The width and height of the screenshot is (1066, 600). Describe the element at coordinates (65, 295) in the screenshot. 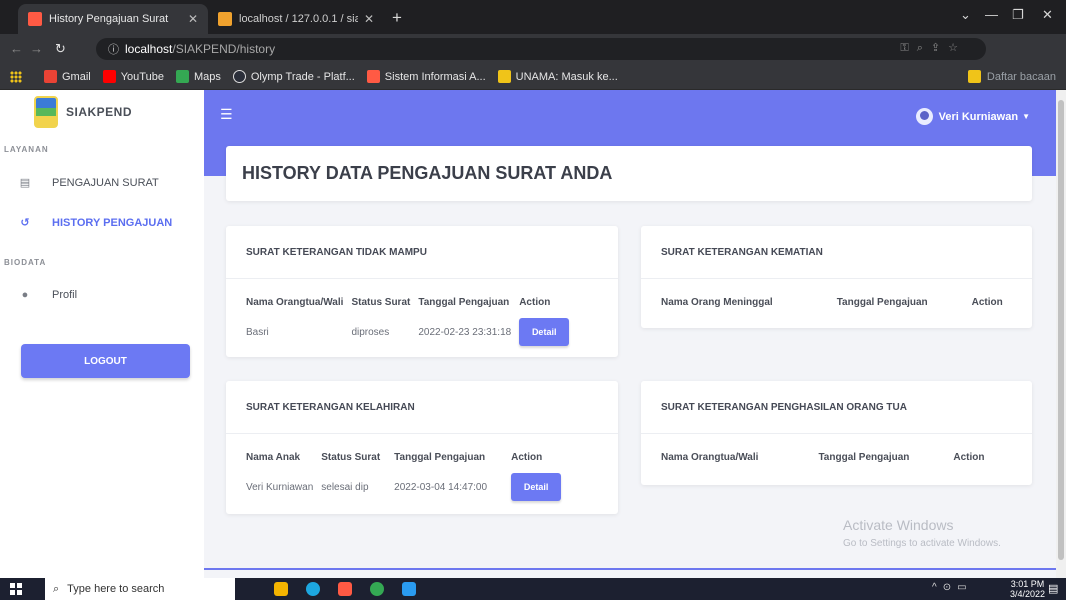

I see `sidebar-item-label: Profil` at that location.